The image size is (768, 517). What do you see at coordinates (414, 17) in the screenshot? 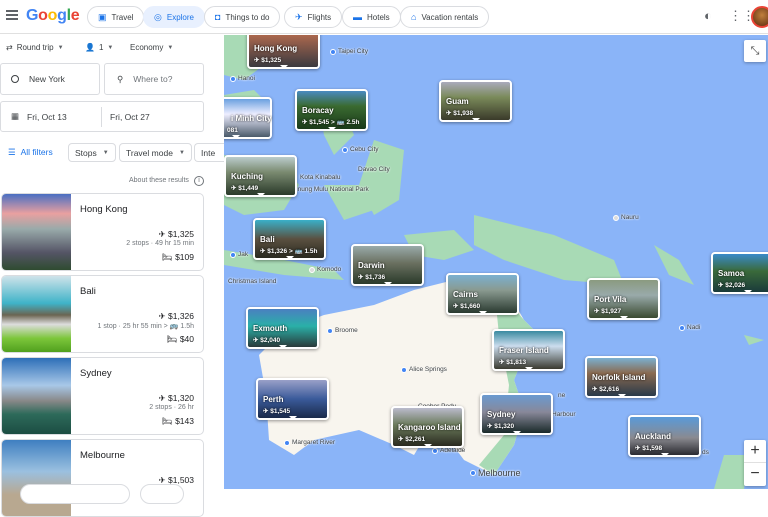
I see `house-icon: ⌂` at bounding box center [414, 17].